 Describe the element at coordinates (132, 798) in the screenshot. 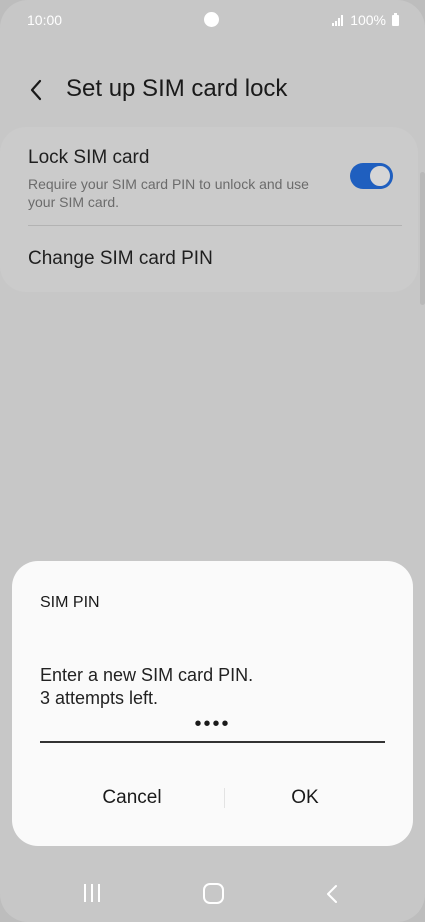

I see `cancel-button: Cancel` at that location.